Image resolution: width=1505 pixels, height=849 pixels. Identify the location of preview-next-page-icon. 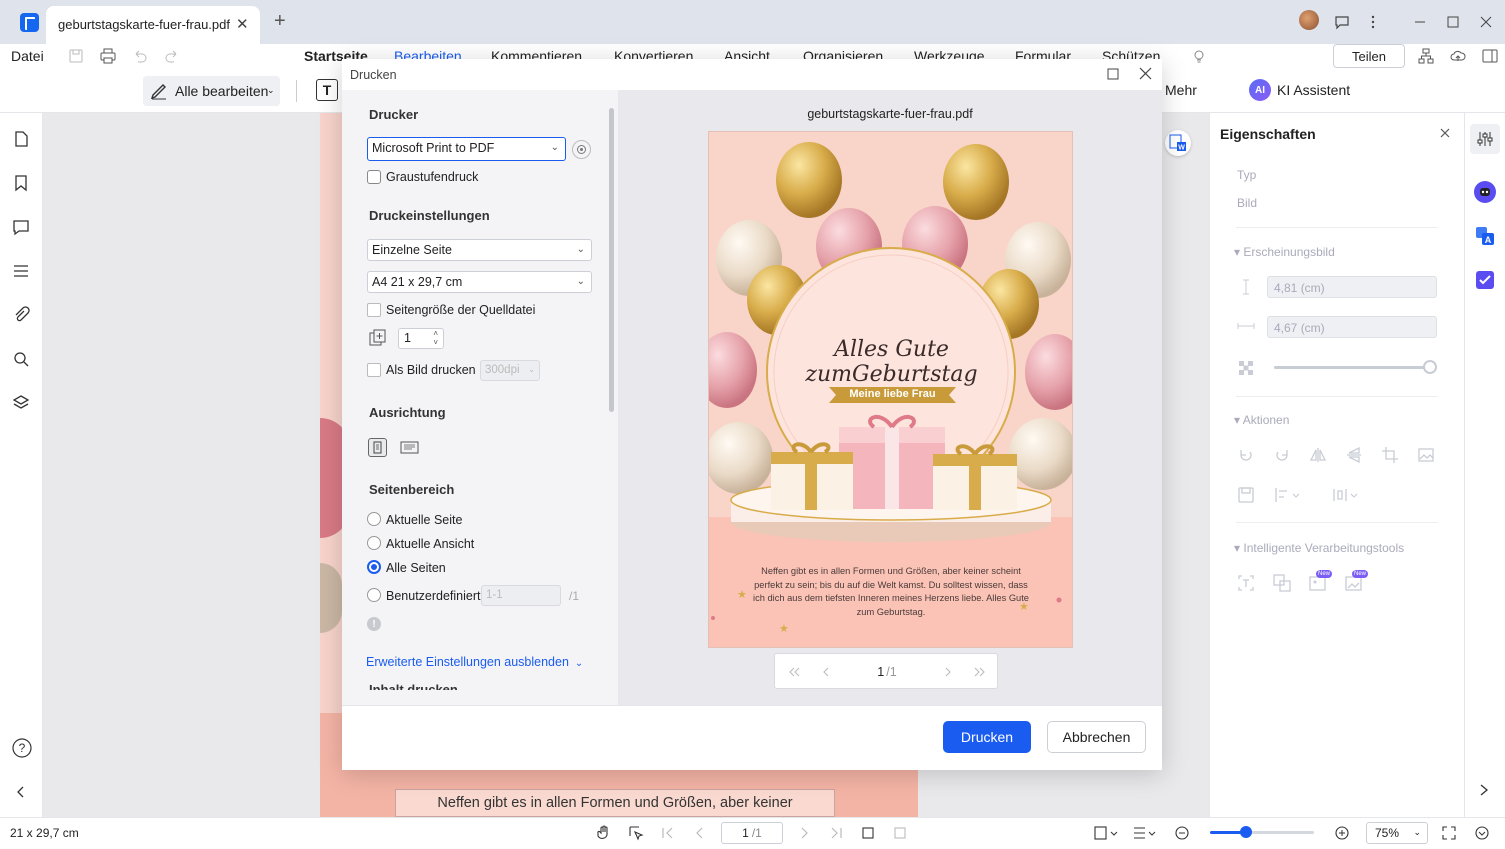
(948, 672).